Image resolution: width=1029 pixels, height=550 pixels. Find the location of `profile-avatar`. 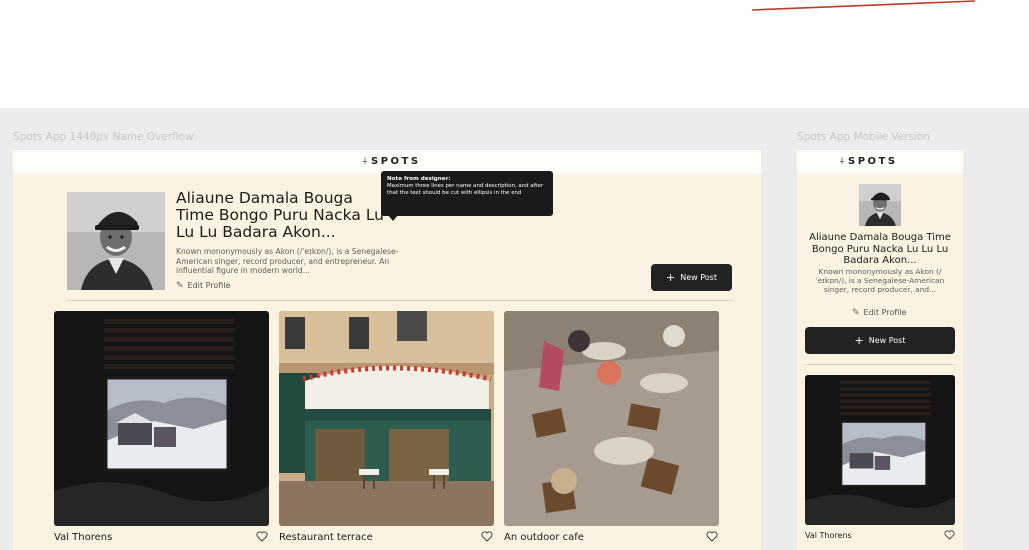

profile-avatar is located at coordinates (116, 241).